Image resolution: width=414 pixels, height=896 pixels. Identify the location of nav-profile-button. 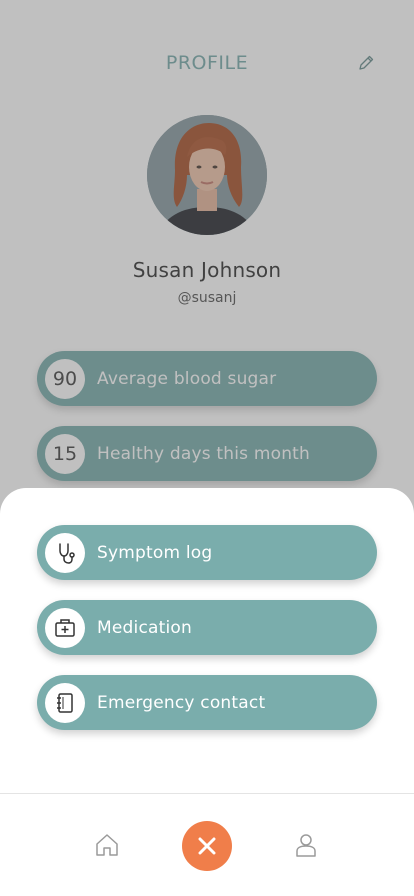
(306, 845).